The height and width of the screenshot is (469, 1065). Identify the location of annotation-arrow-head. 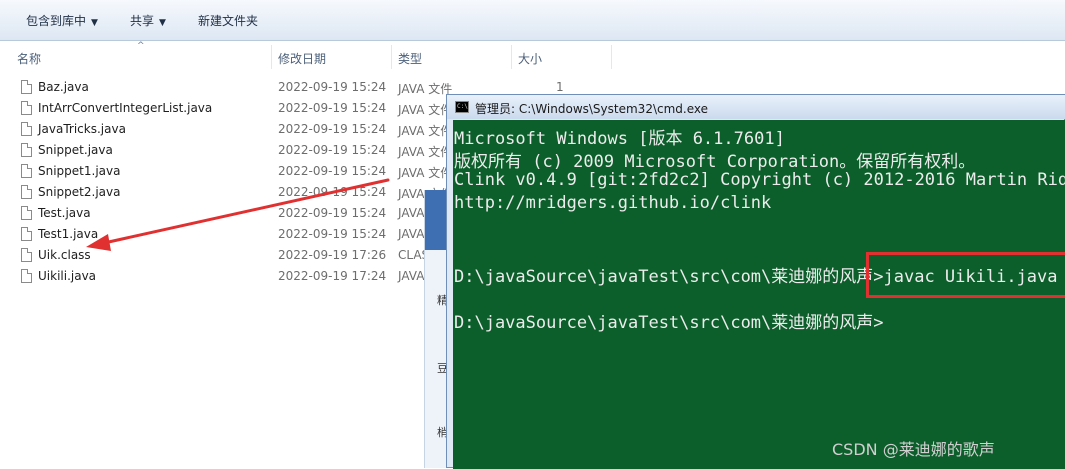
(98, 242).